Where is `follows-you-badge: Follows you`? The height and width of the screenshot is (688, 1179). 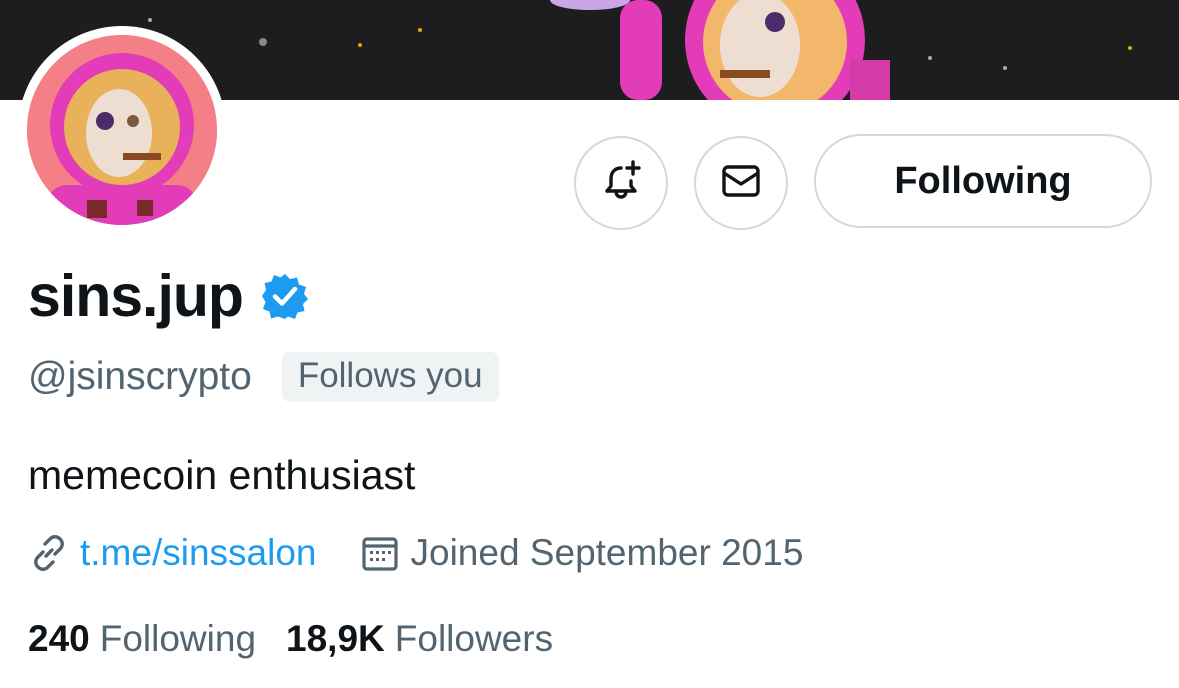
follows-you-badge: Follows you is located at coordinates (390, 377).